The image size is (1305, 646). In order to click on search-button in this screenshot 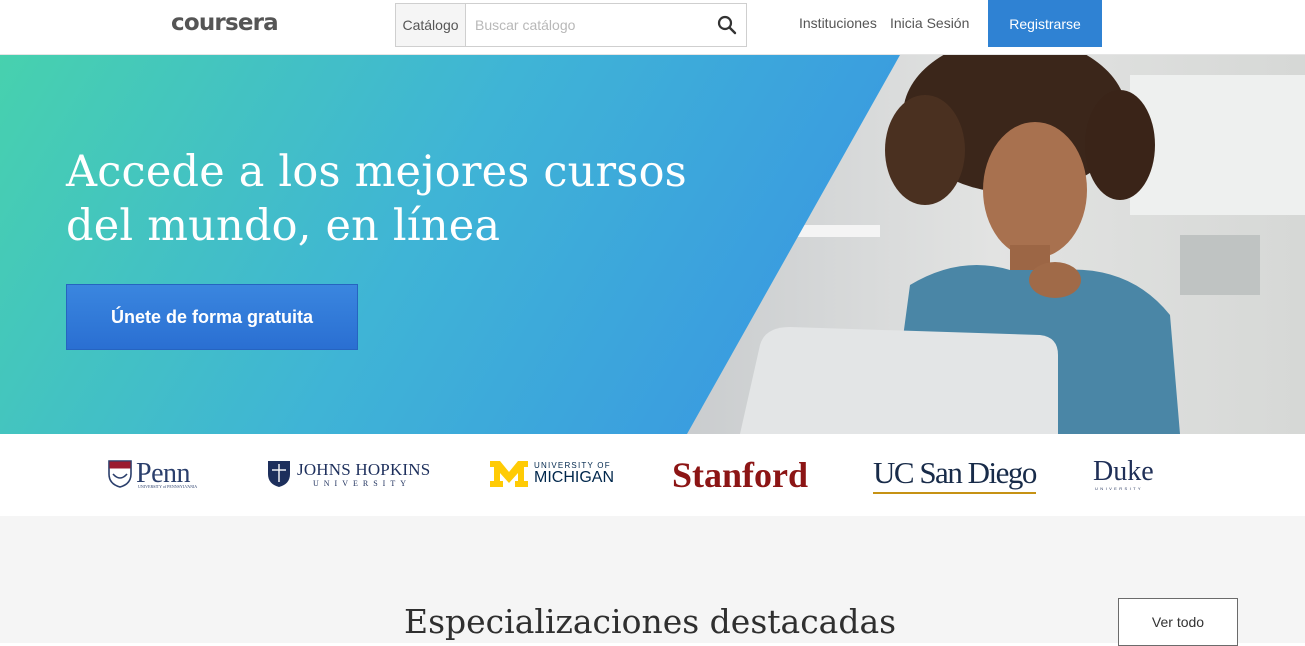, I will do `click(727, 25)`.